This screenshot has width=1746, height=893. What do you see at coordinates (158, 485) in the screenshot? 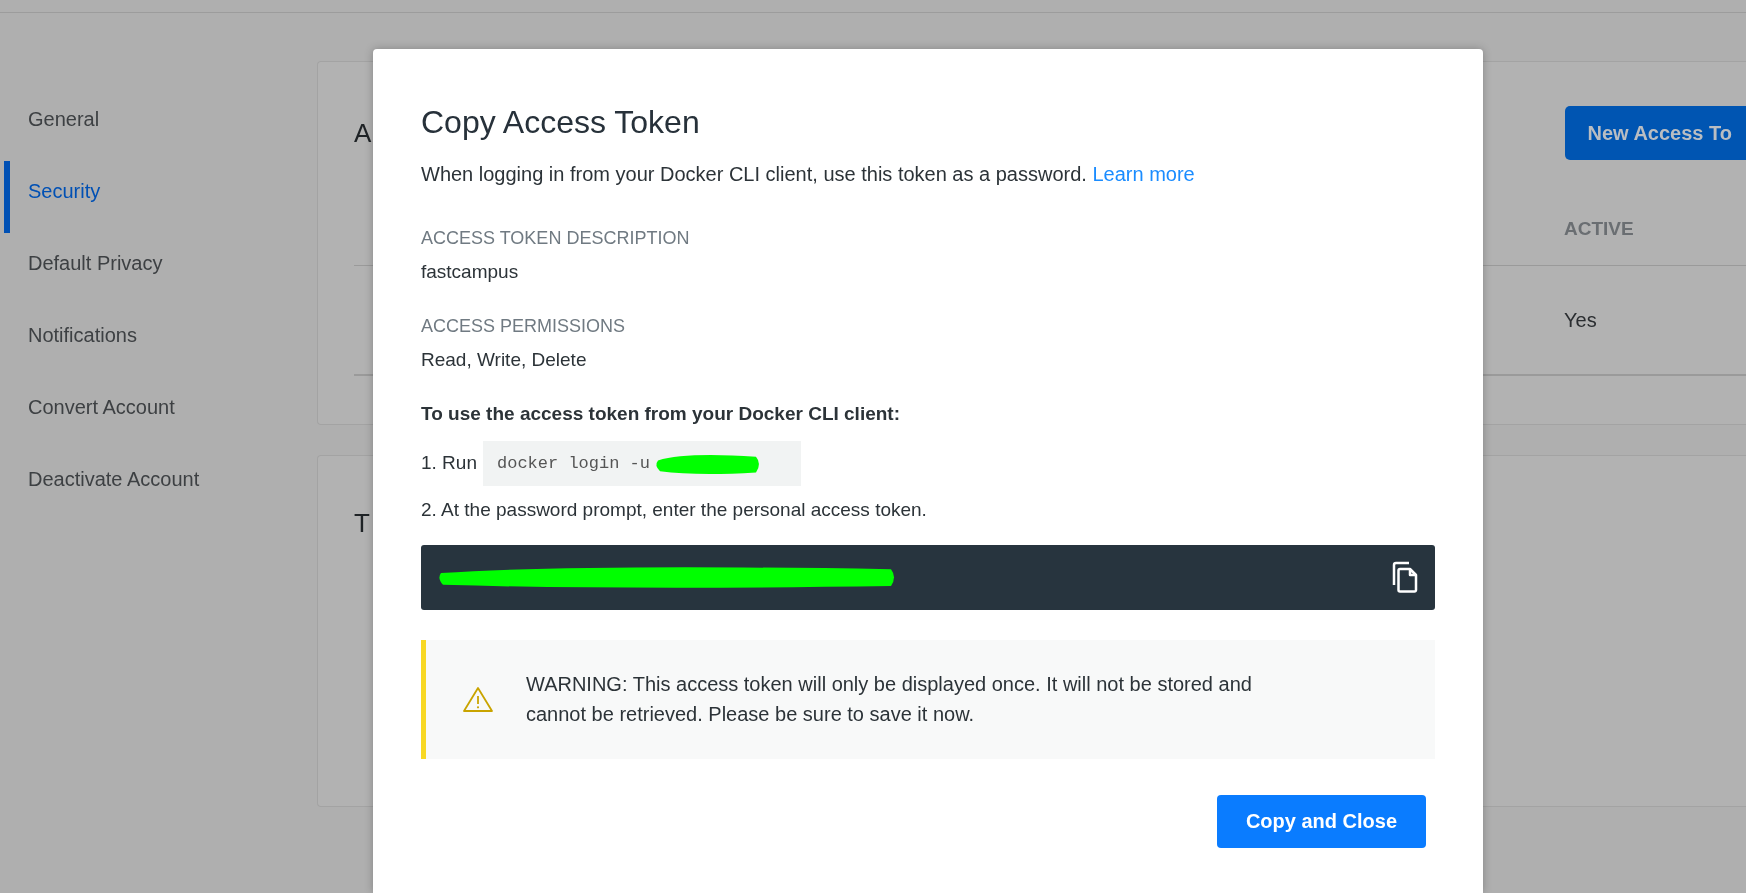
I see `sidebar-item: Deactivate Account` at bounding box center [158, 485].